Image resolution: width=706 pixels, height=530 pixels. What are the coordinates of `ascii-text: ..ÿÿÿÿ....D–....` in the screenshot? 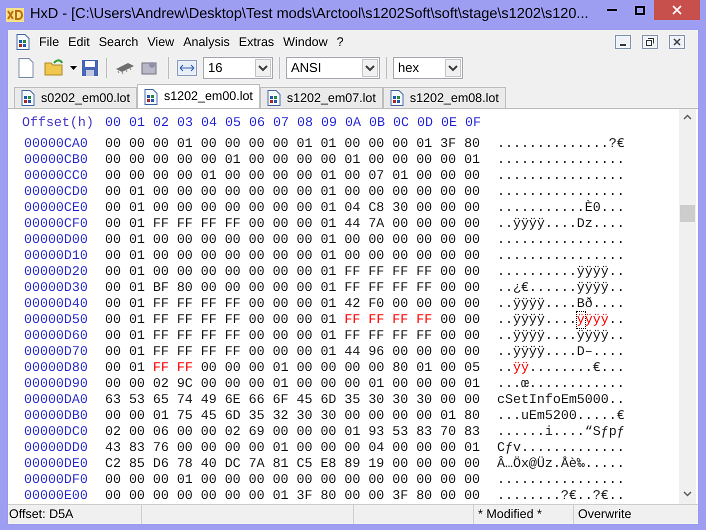 It's located at (561, 352).